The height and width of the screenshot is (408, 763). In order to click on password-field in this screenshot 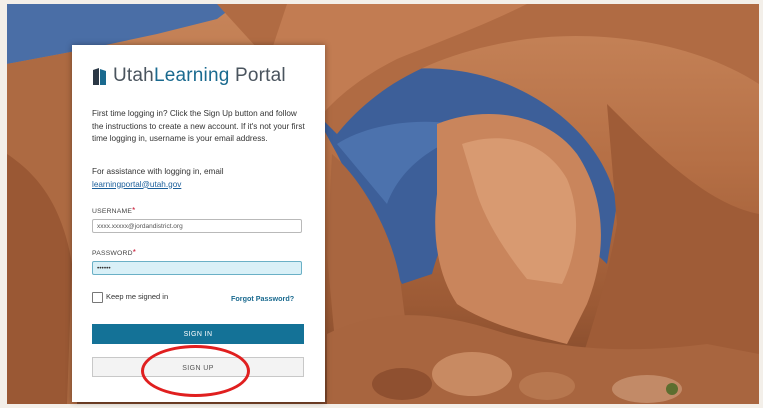, I will do `click(197, 268)`.